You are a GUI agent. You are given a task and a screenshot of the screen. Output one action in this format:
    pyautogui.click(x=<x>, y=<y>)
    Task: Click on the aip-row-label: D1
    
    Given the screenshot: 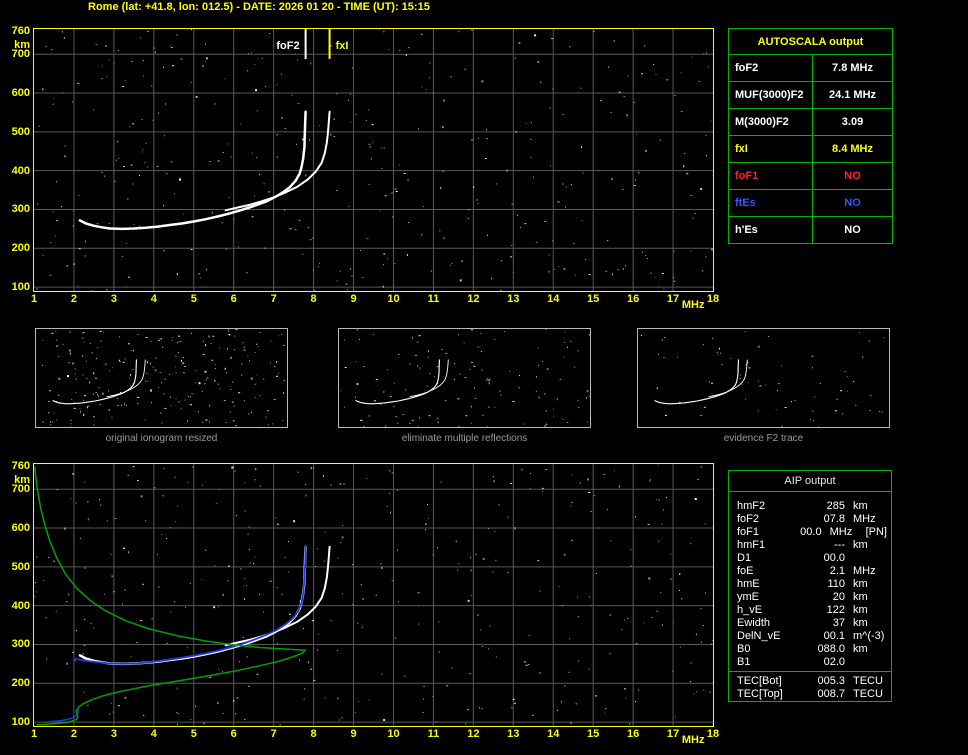 What is the action you would take?
    pyautogui.click(x=744, y=557)
    